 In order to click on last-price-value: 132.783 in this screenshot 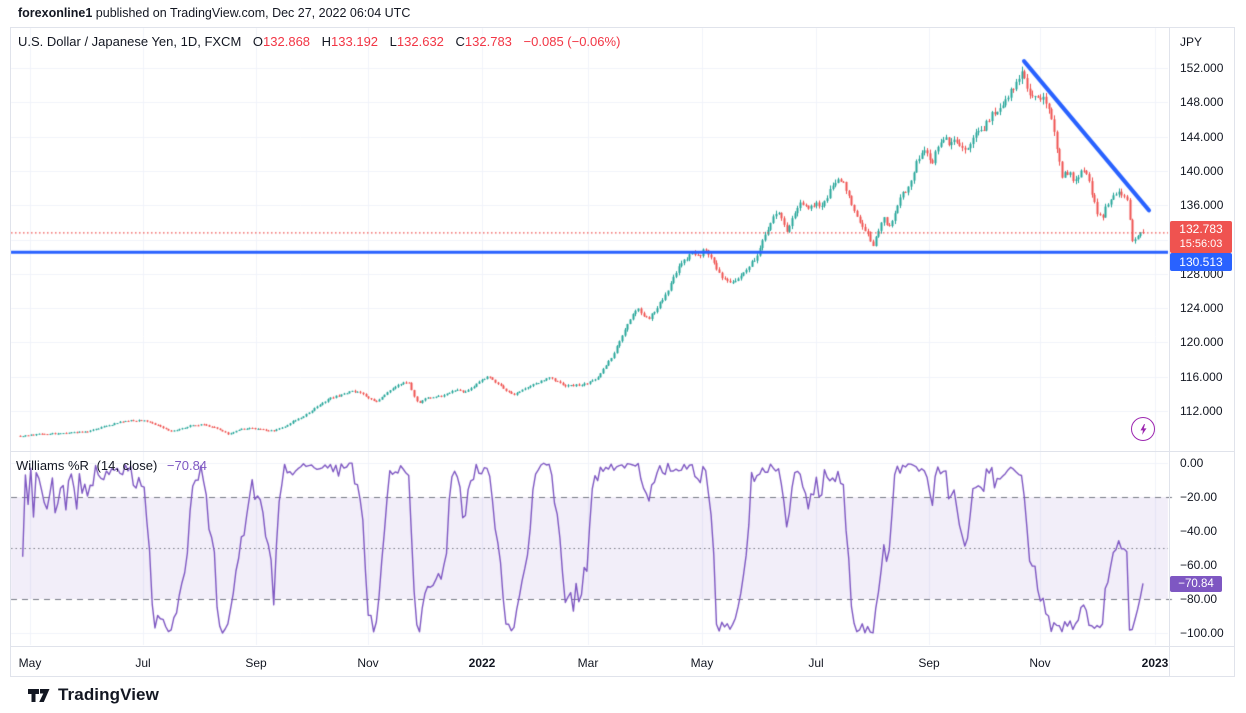, I will do `click(1201, 229)`.